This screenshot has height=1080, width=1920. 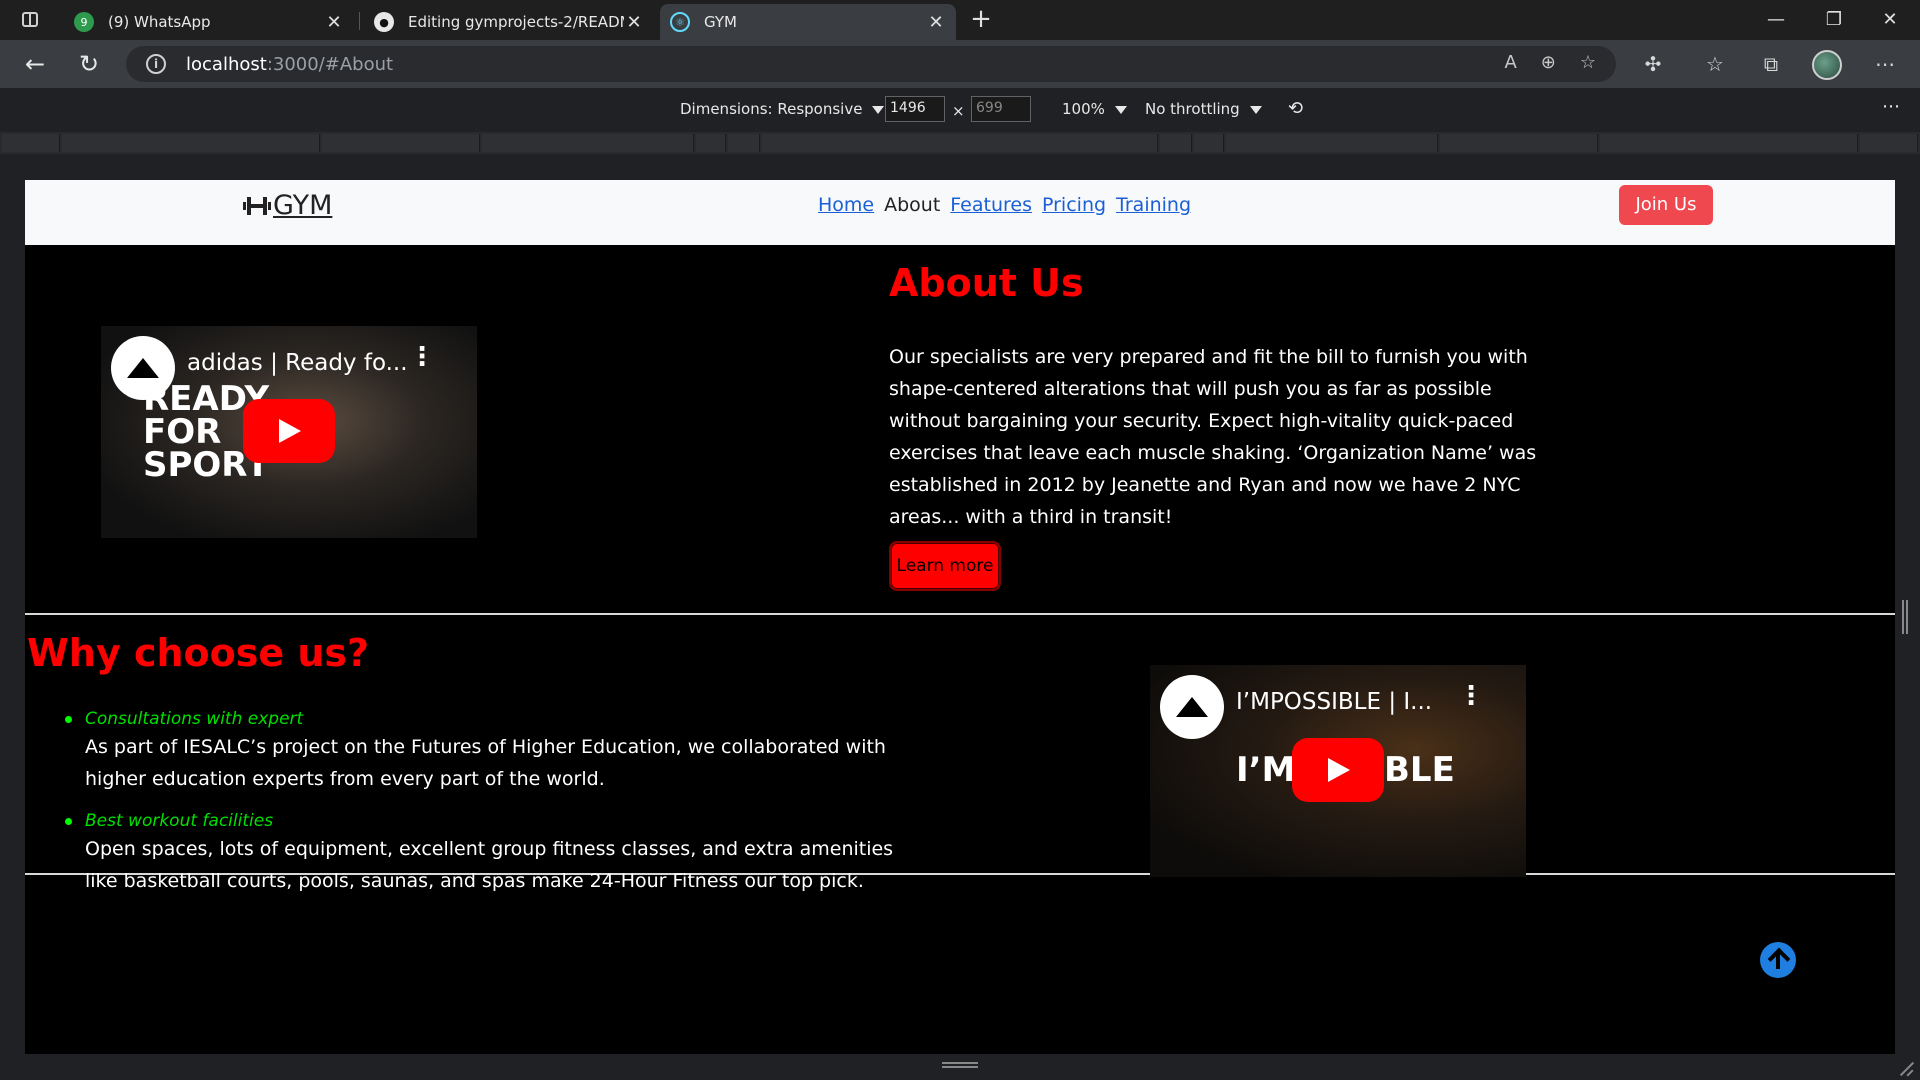 I want to click on collections-icon: ⧉, so click(x=1771, y=64).